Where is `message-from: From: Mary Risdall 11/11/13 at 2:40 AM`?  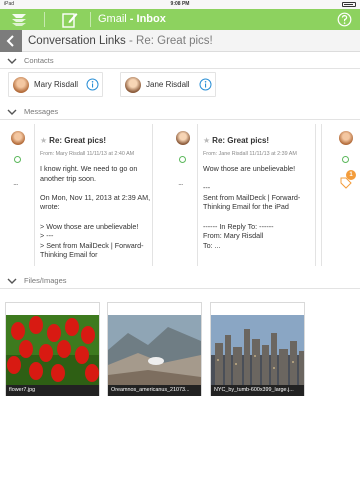 message-from: From: Mary Risdall 11/11/13 at 2:40 AM is located at coordinates (87, 154).